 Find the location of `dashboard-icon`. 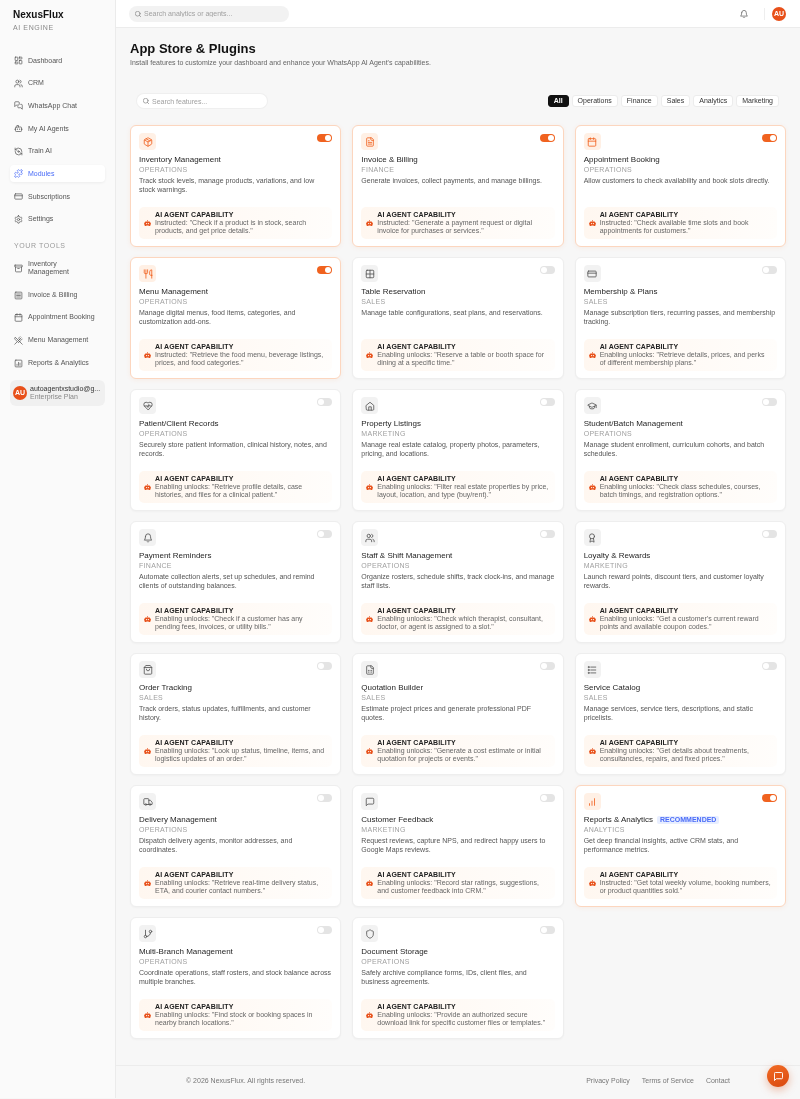

dashboard-icon is located at coordinates (18, 60).